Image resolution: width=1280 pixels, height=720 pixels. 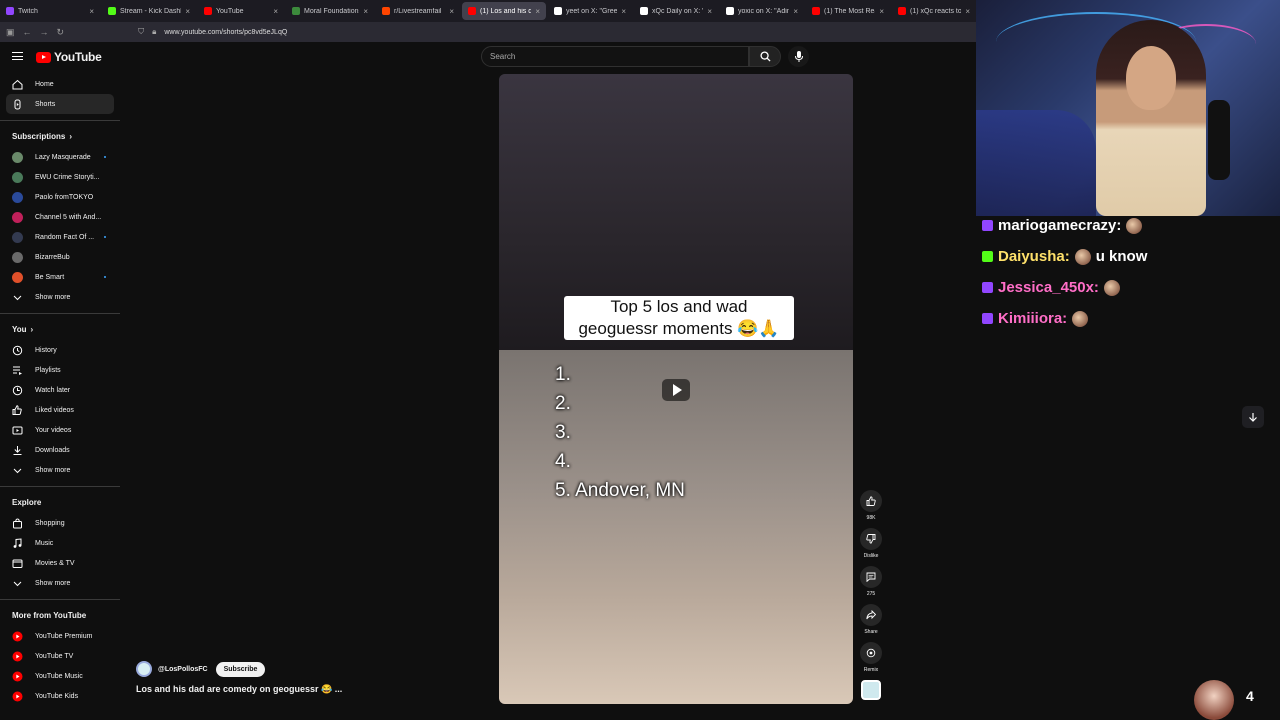 What do you see at coordinates (60, 350) in the screenshot?
I see `sidebar-item-history: History` at bounding box center [60, 350].